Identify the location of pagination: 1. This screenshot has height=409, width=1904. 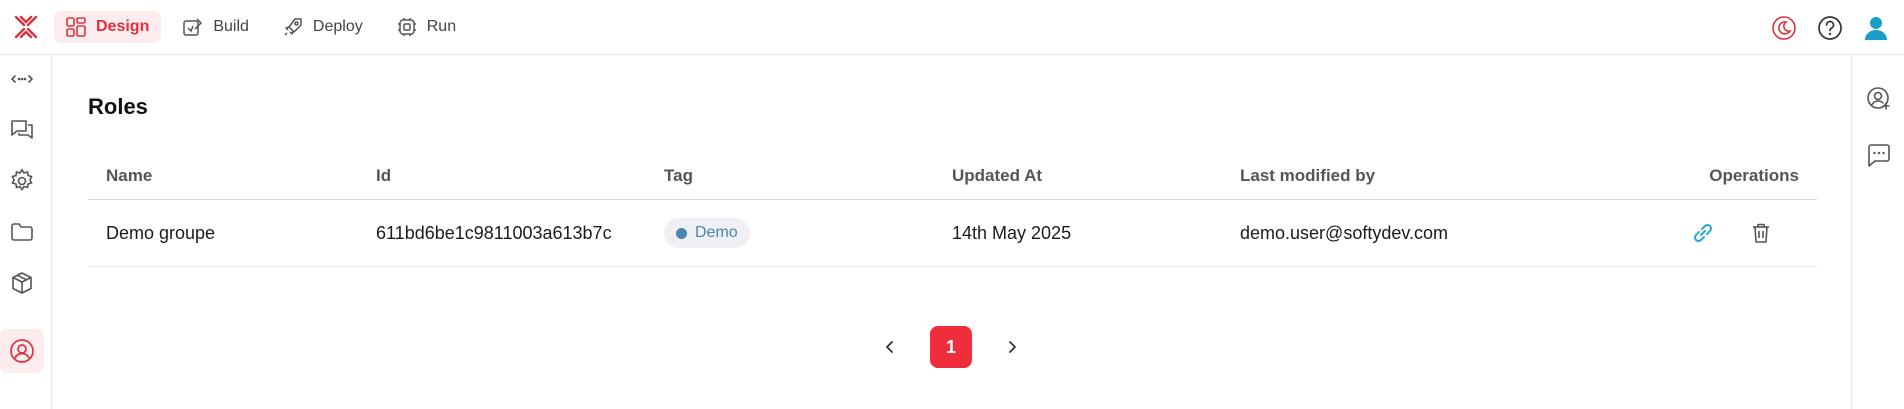
(951, 347).